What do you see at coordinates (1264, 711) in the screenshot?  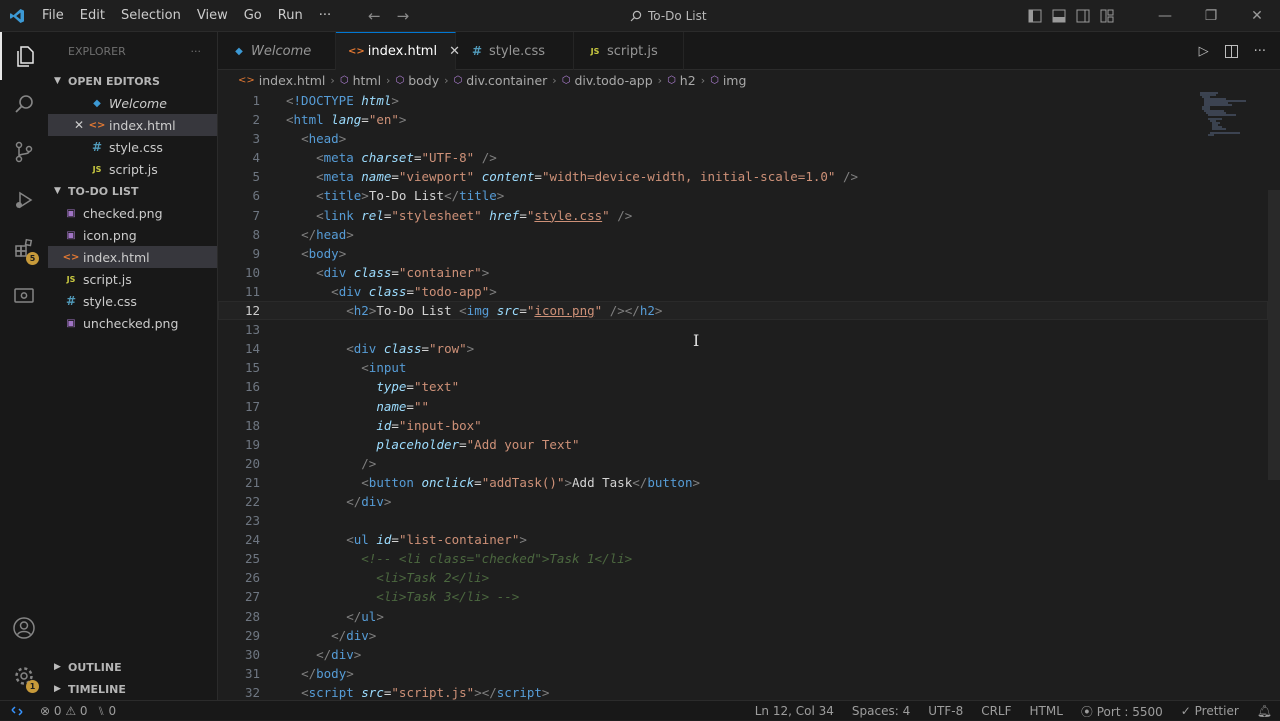 I see `notifications-bell-icon: 🔔︎` at bounding box center [1264, 711].